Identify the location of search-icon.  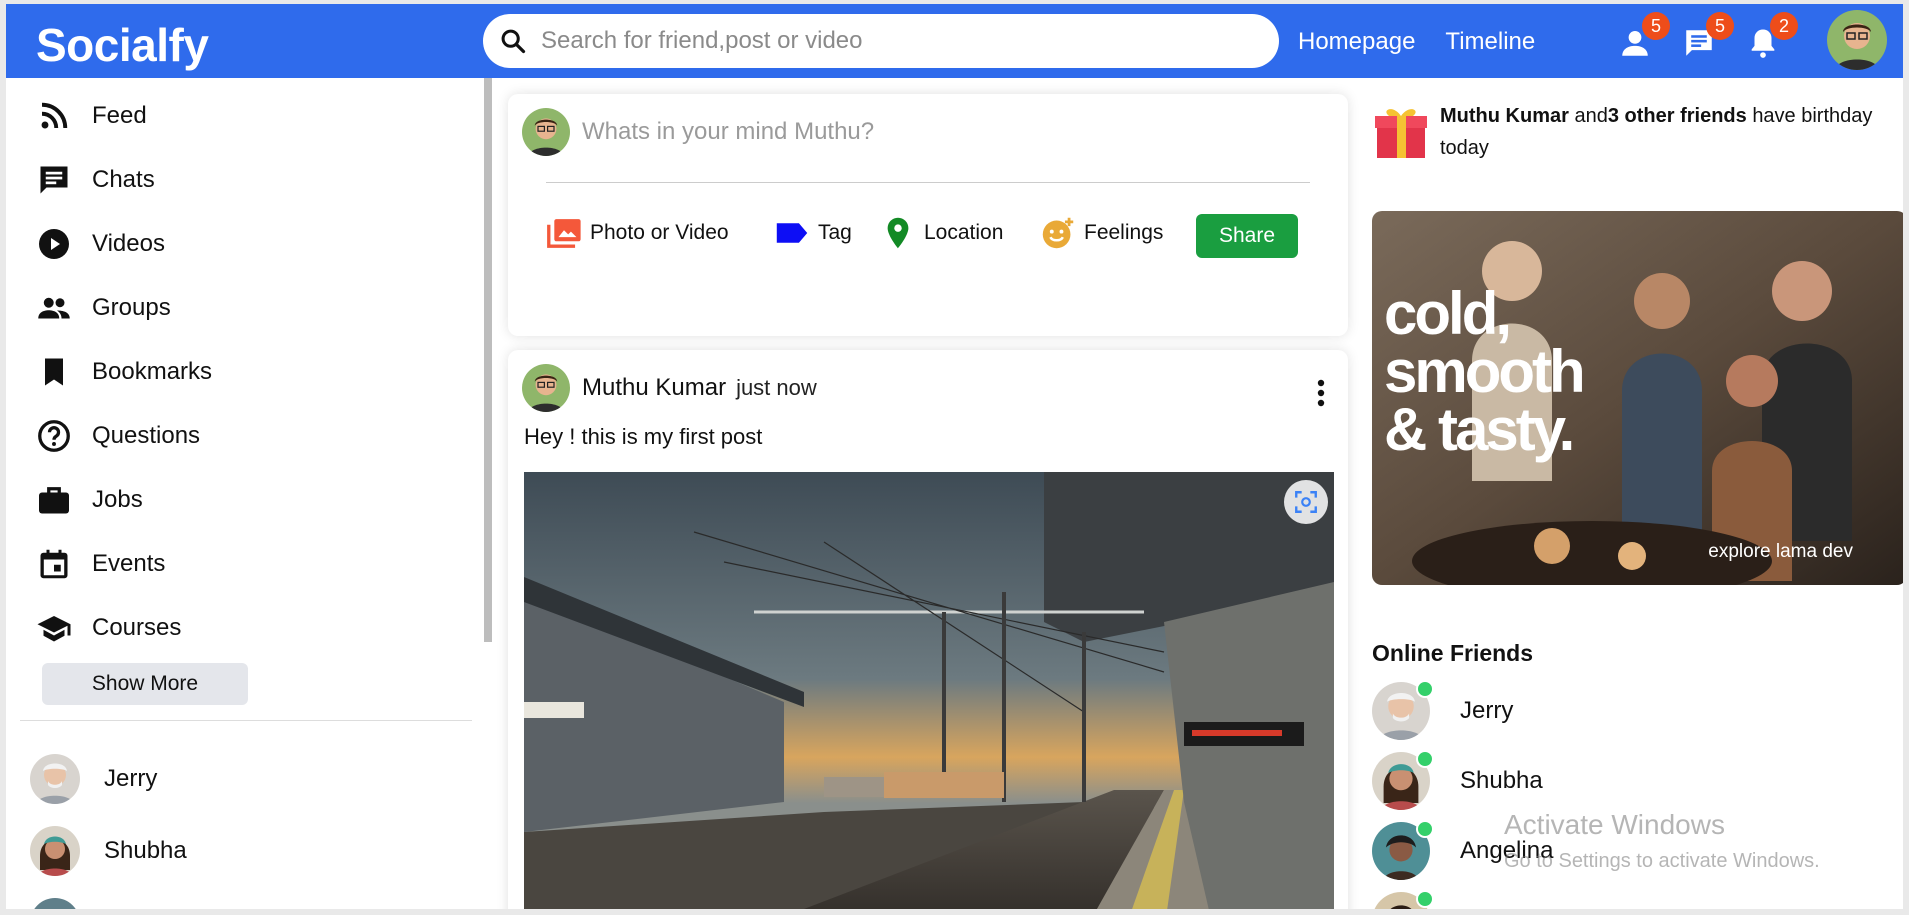
(513, 41).